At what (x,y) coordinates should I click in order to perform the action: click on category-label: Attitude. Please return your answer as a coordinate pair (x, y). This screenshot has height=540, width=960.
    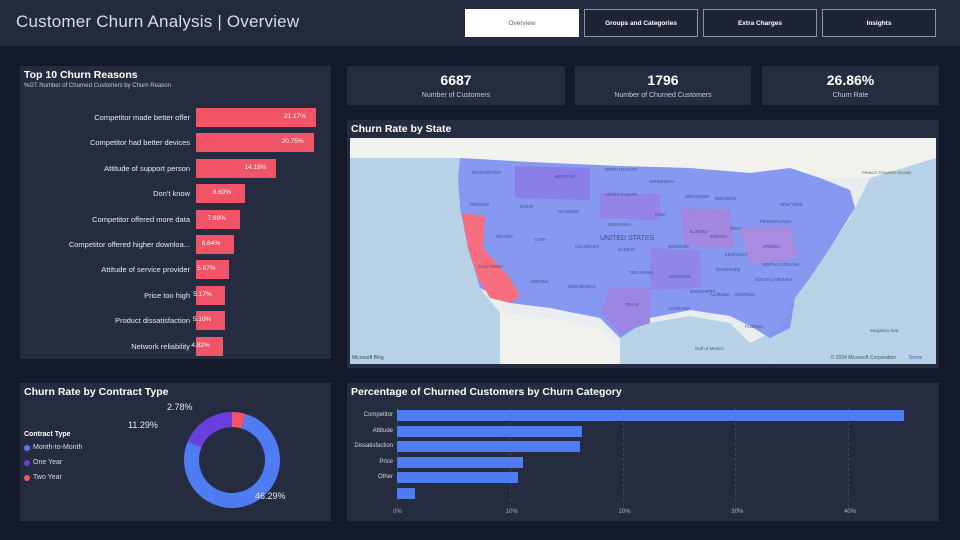
    Looking at the image, I should click on (382, 430).